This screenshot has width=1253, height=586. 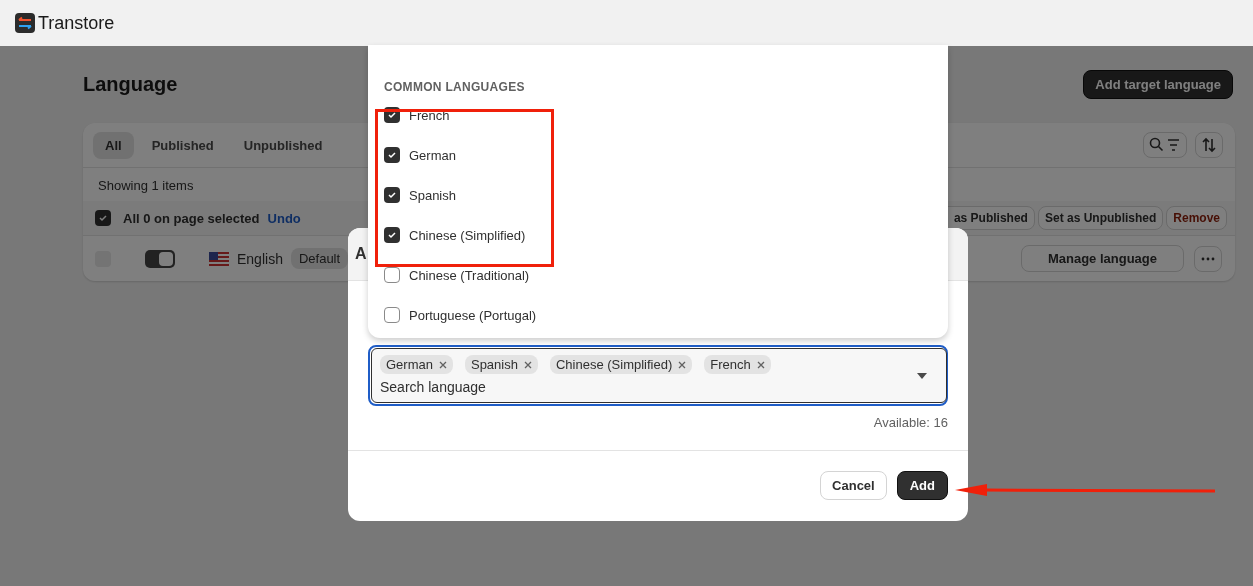 I want to click on language-tag: Chinese (Simplified), so click(x=621, y=364).